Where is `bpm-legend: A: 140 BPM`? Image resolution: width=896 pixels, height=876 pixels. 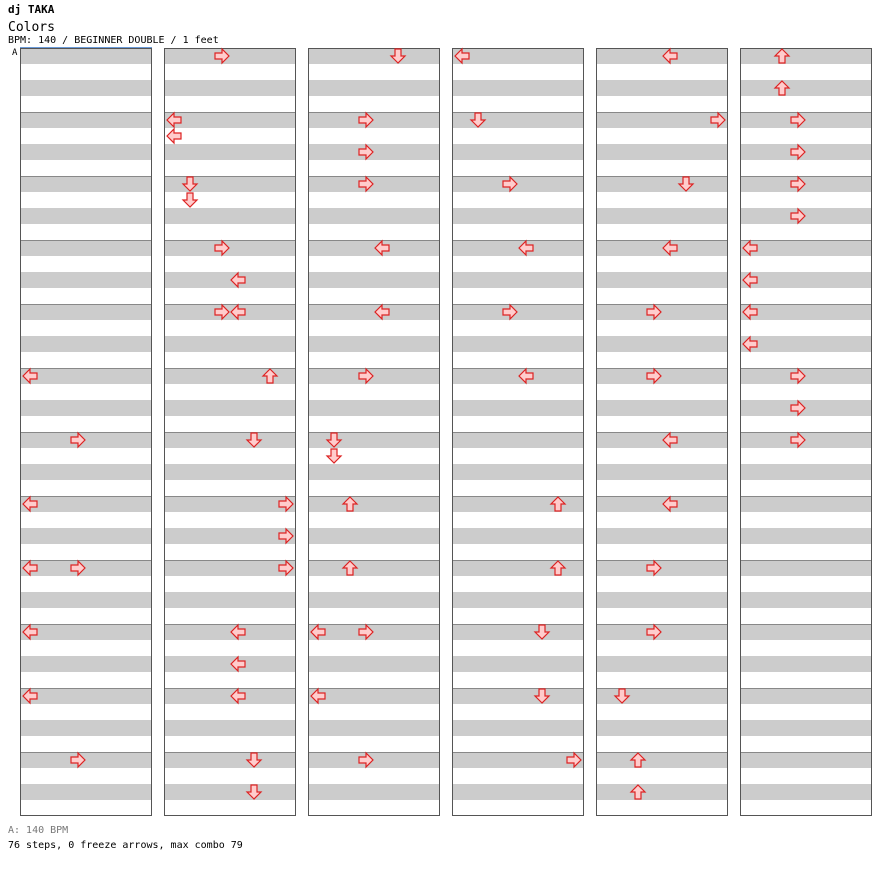 bpm-legend: A: 140 BPM is located at coordinates (38, 830).